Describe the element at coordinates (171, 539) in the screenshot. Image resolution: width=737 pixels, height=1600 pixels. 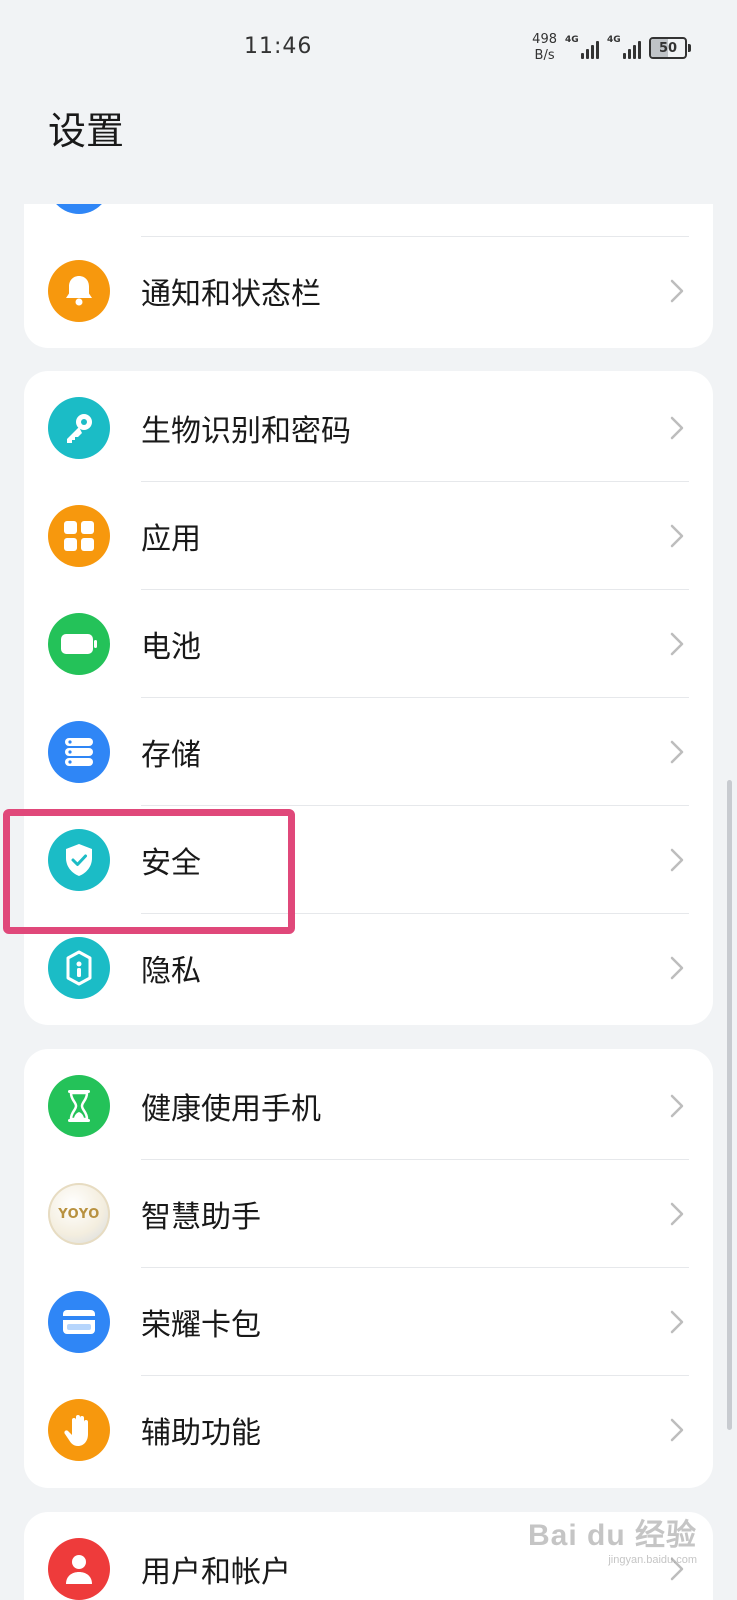
I see `settings-item-label: 应用` at that location.